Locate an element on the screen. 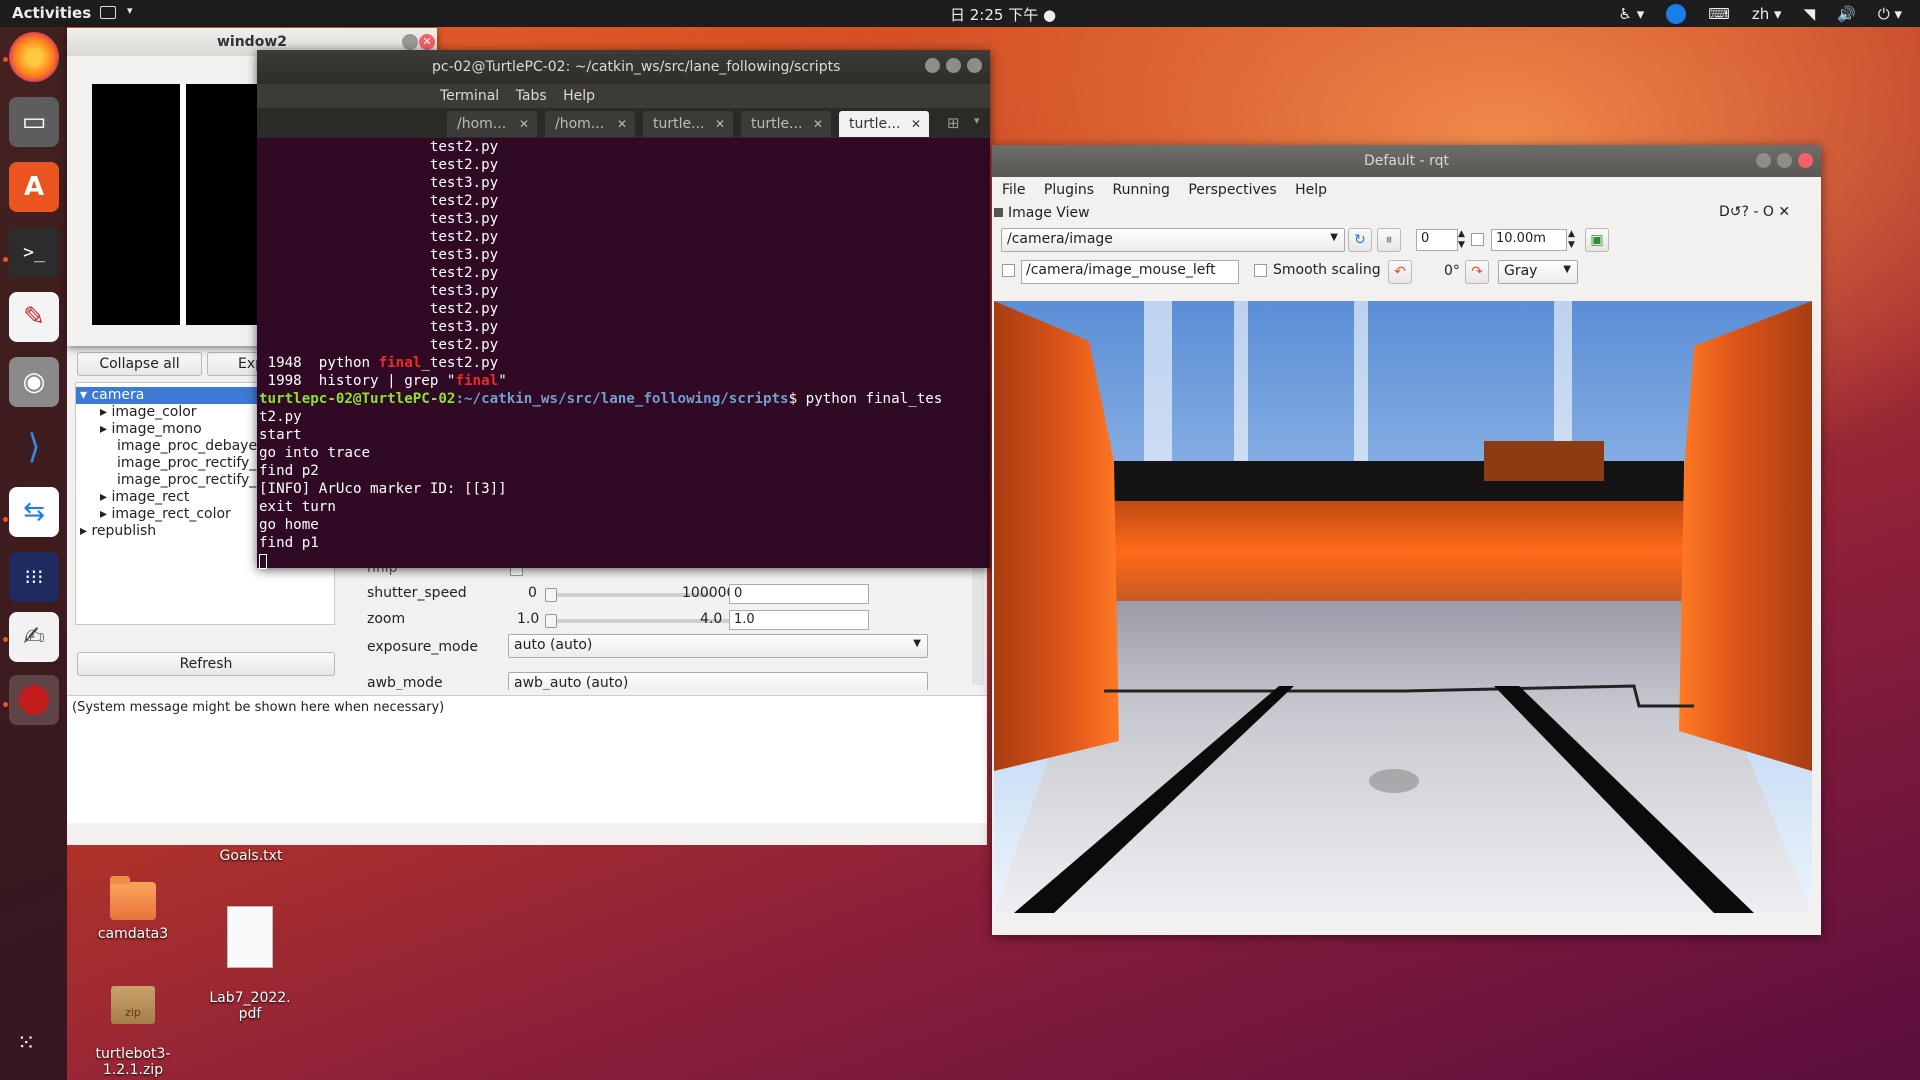  rotate-right-button: ↷ is located at coordinates (1477, 272).